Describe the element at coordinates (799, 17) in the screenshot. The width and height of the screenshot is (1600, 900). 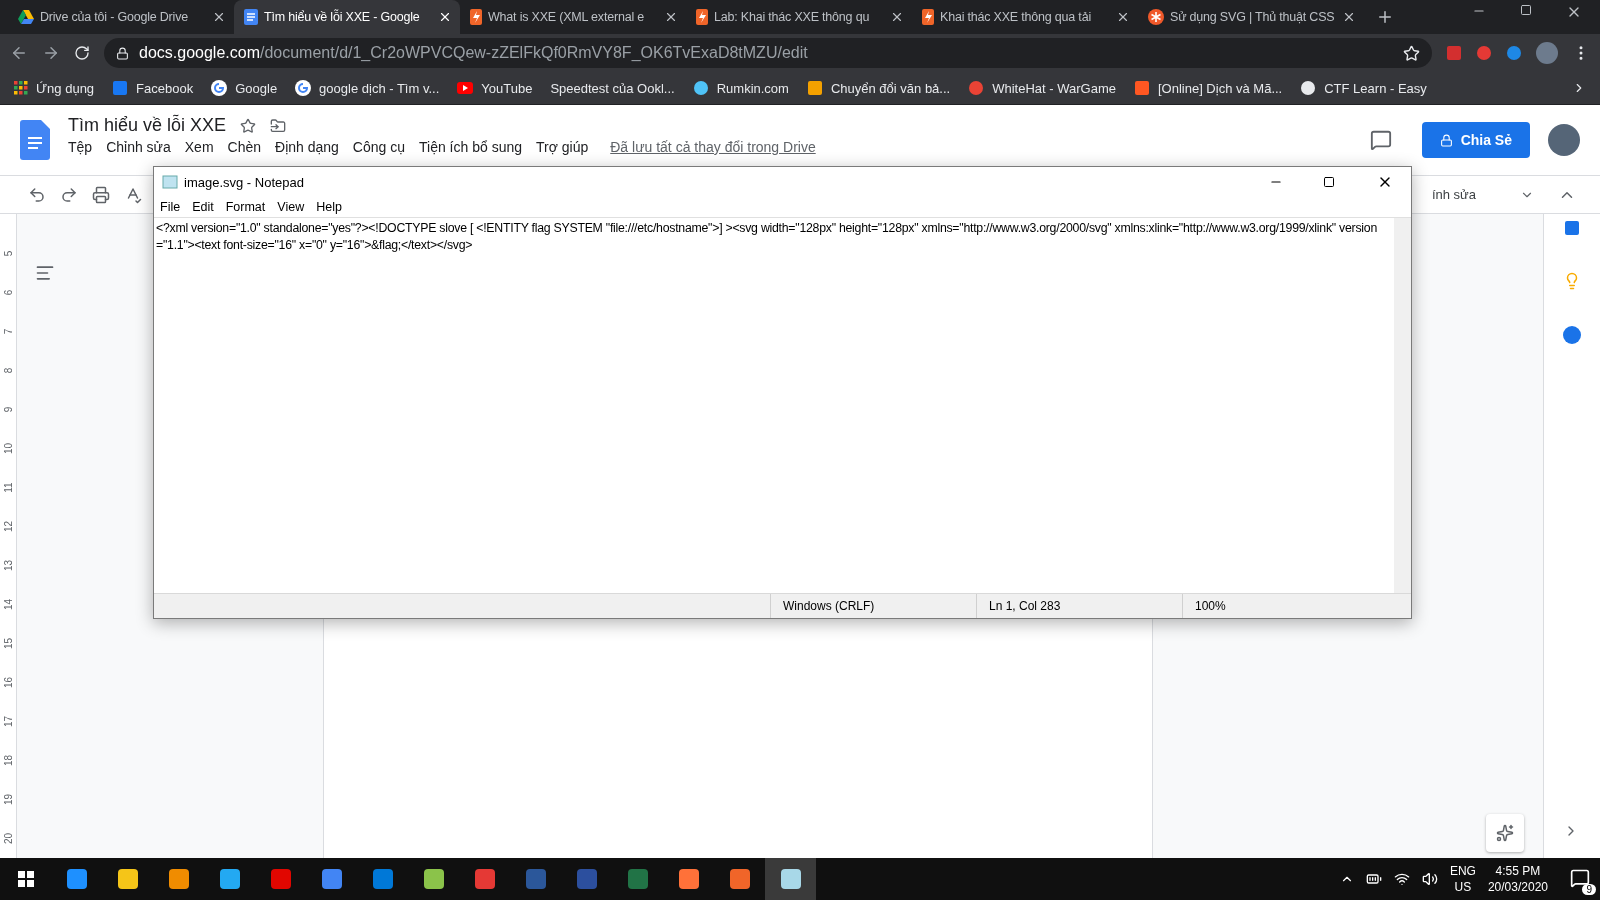
I see `browser-tab: Lab: Khai thác XXE thông qu` at that location.